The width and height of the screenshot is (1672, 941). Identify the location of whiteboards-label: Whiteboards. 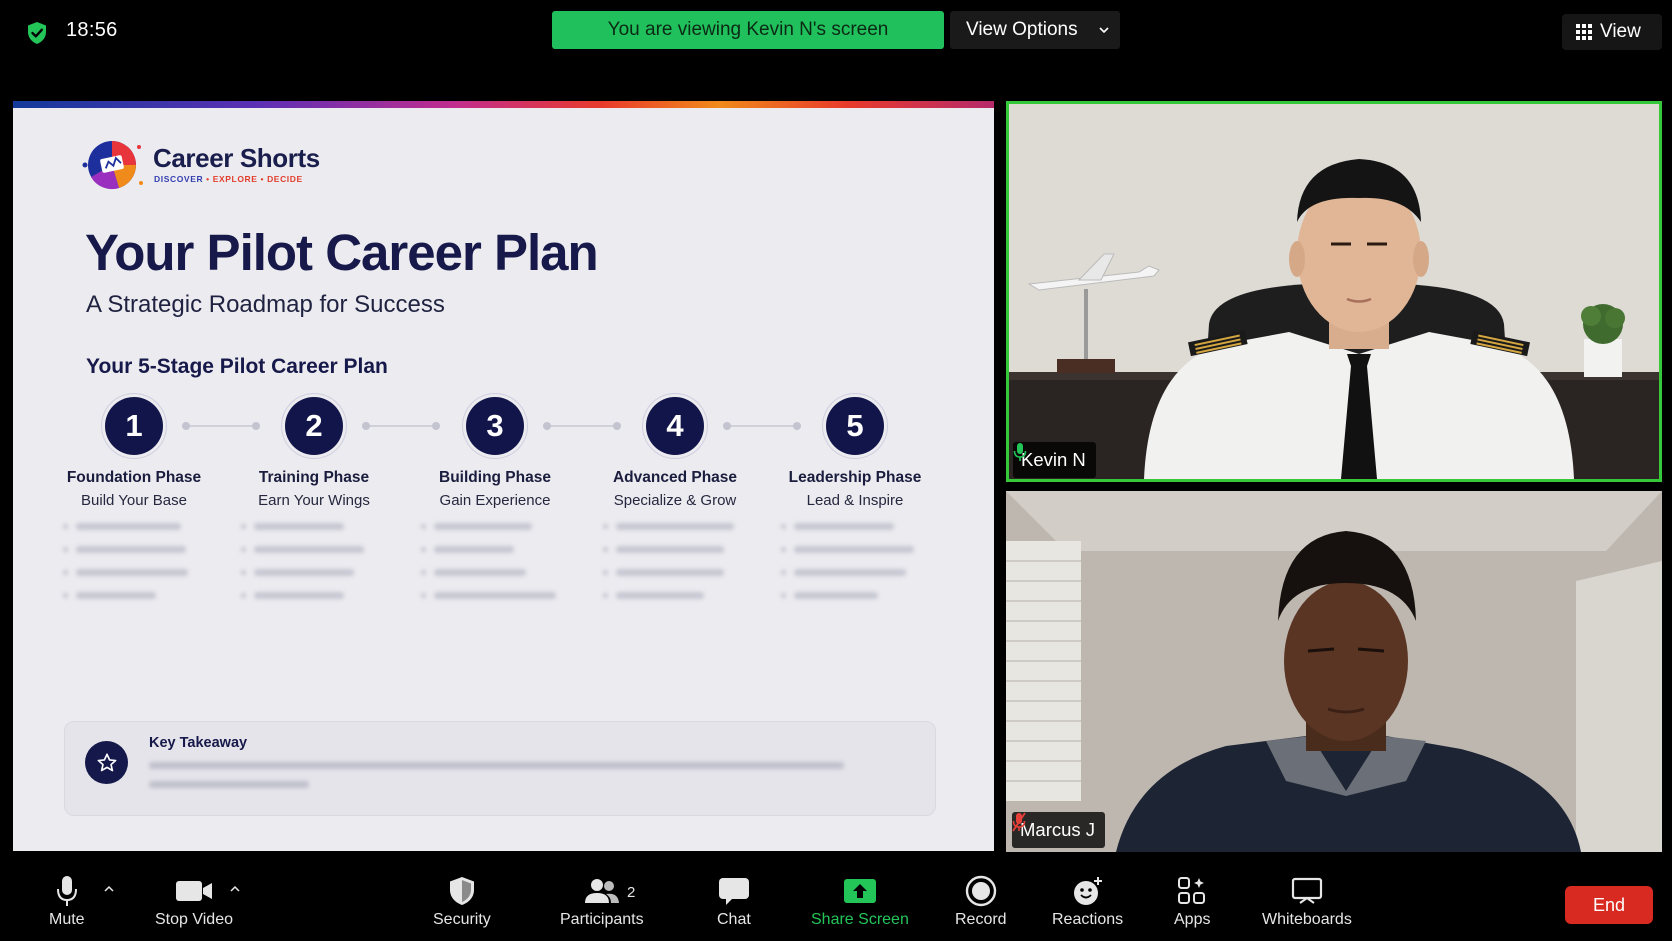
(1307, 919).